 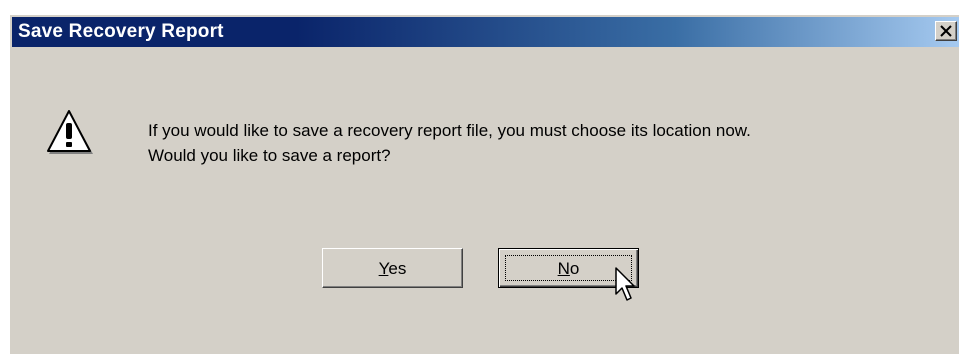 I want to click on dialog-title: Save Recovery Report, so click(x=121, y=31).